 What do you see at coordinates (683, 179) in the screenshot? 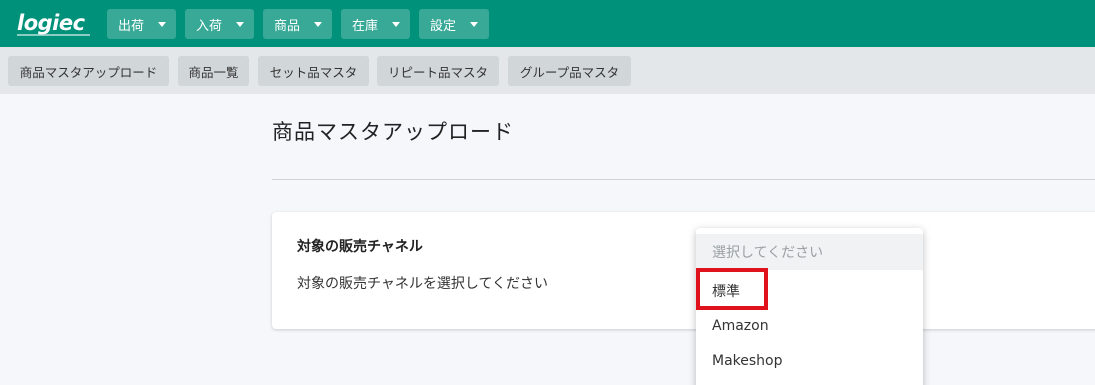
I see `title-divider` at bounding box center [683, 179].